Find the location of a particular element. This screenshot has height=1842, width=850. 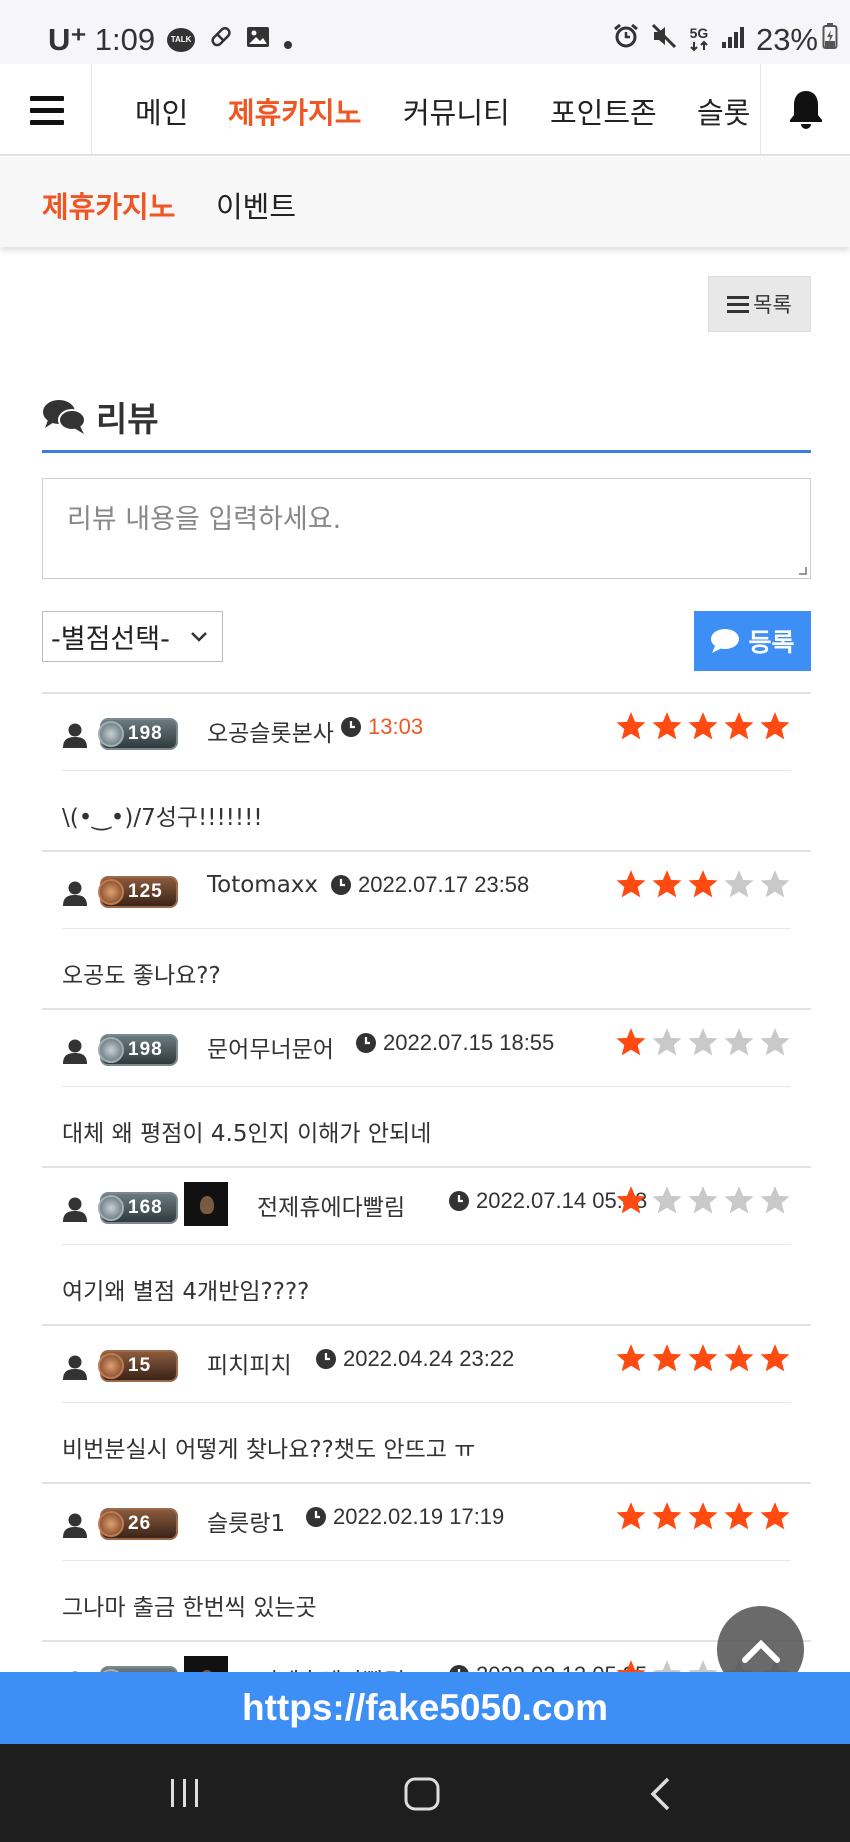

review-date: 13:03 is located at coordinates (381, 727).